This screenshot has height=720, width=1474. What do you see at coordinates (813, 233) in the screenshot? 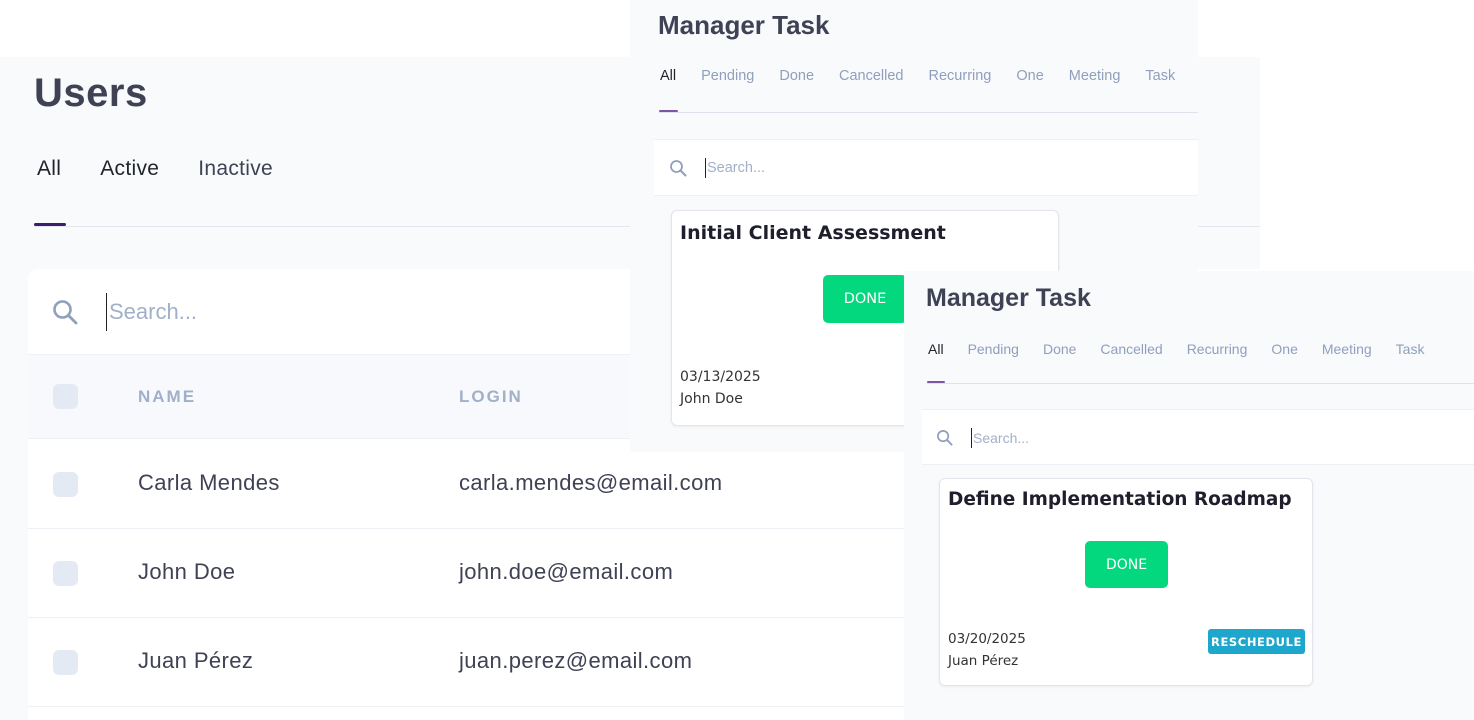
I see `task-title: Initial Client Assessment` at bounding box center [813, 233].